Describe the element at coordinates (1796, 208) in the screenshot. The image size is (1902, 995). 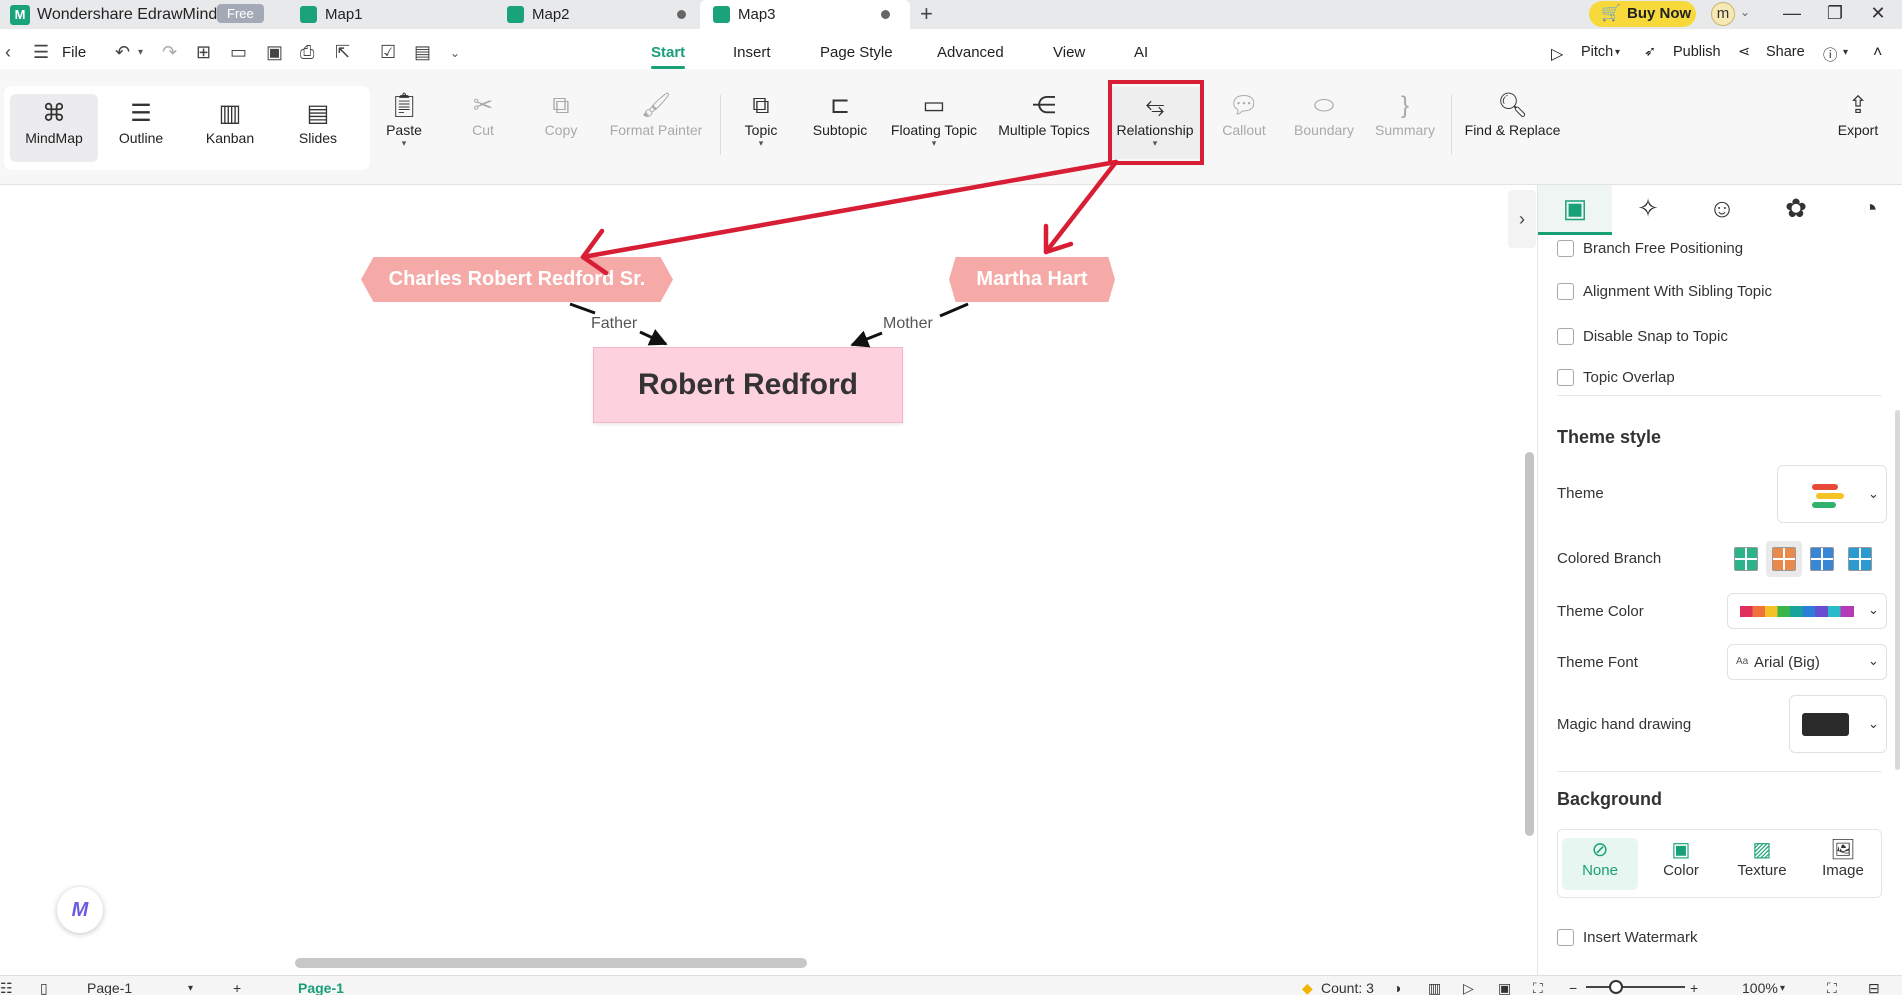
I see `sticker-tab-icon: ✿` at that location.